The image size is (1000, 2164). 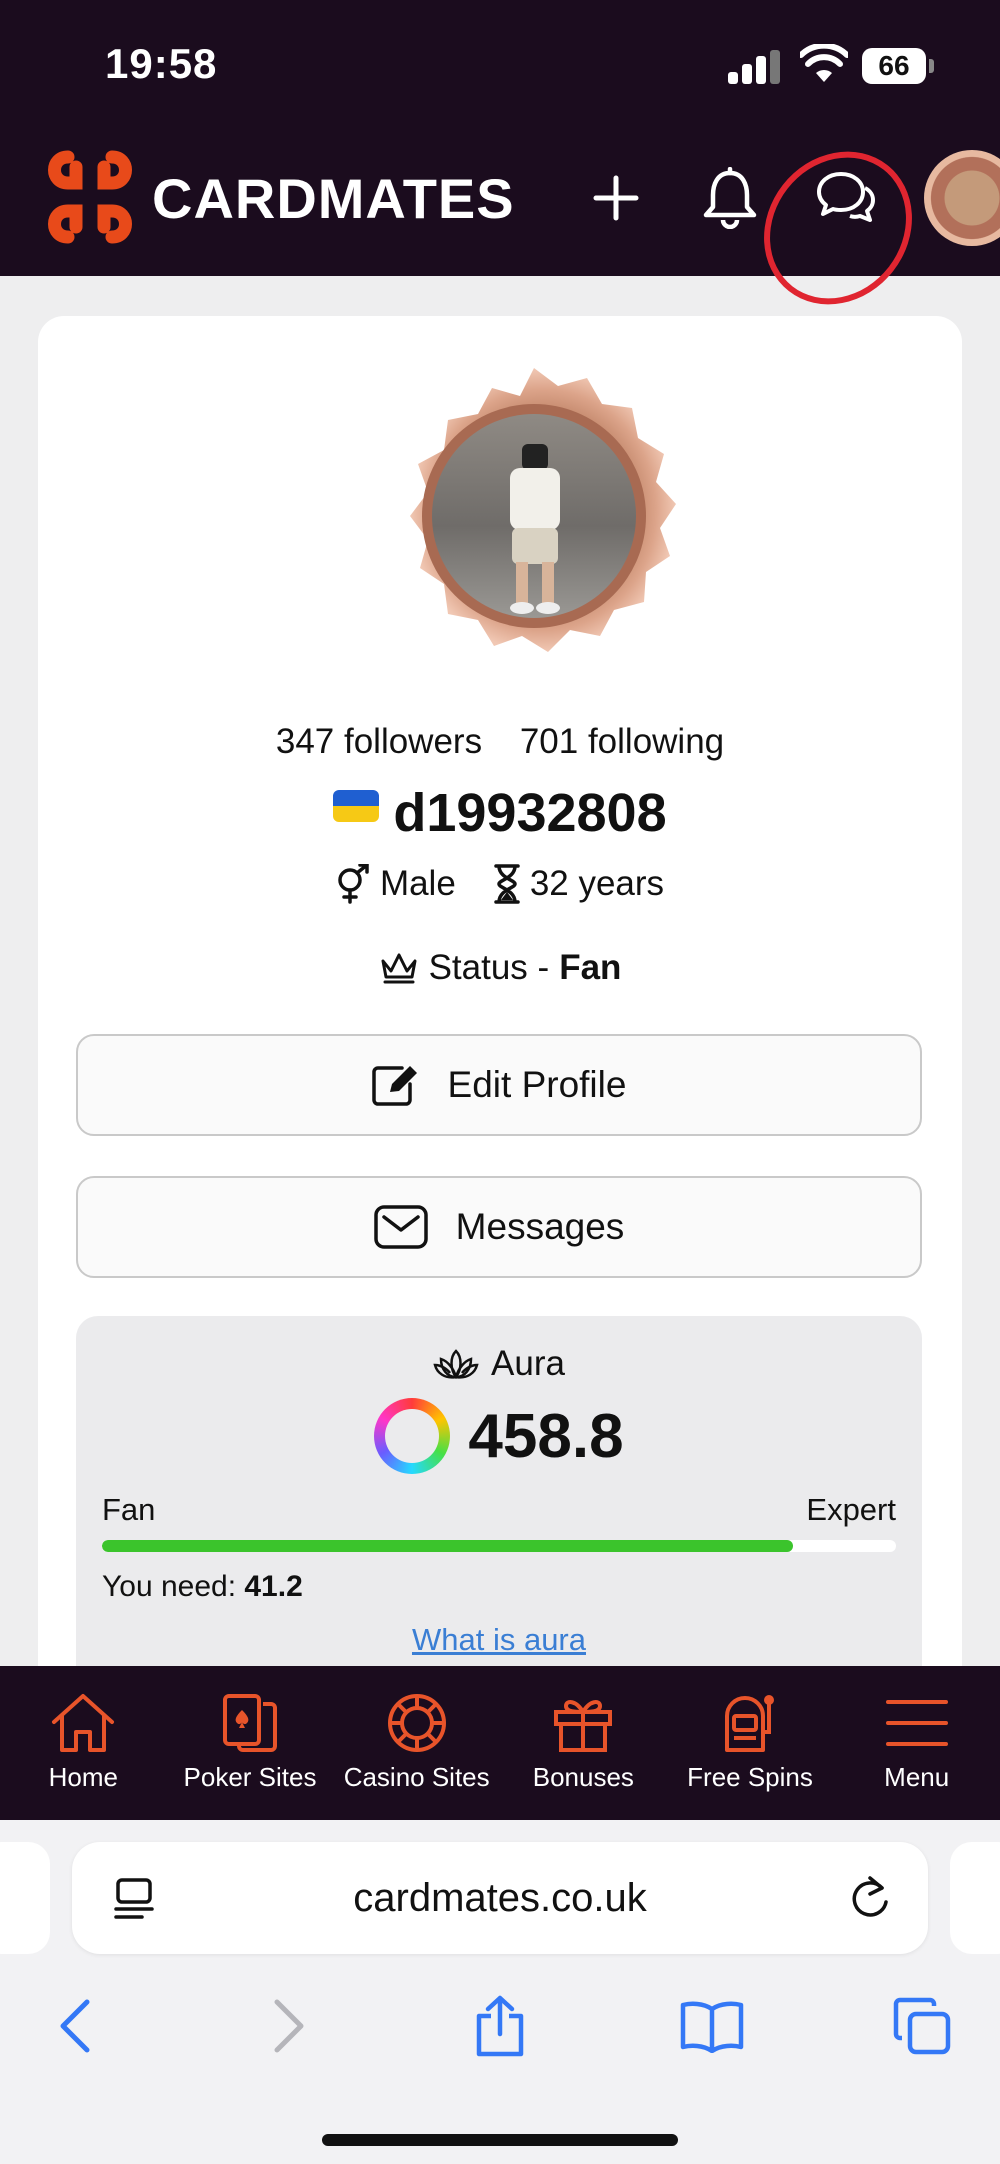 I want to click on forward-button, so click(x=290, y=2026).